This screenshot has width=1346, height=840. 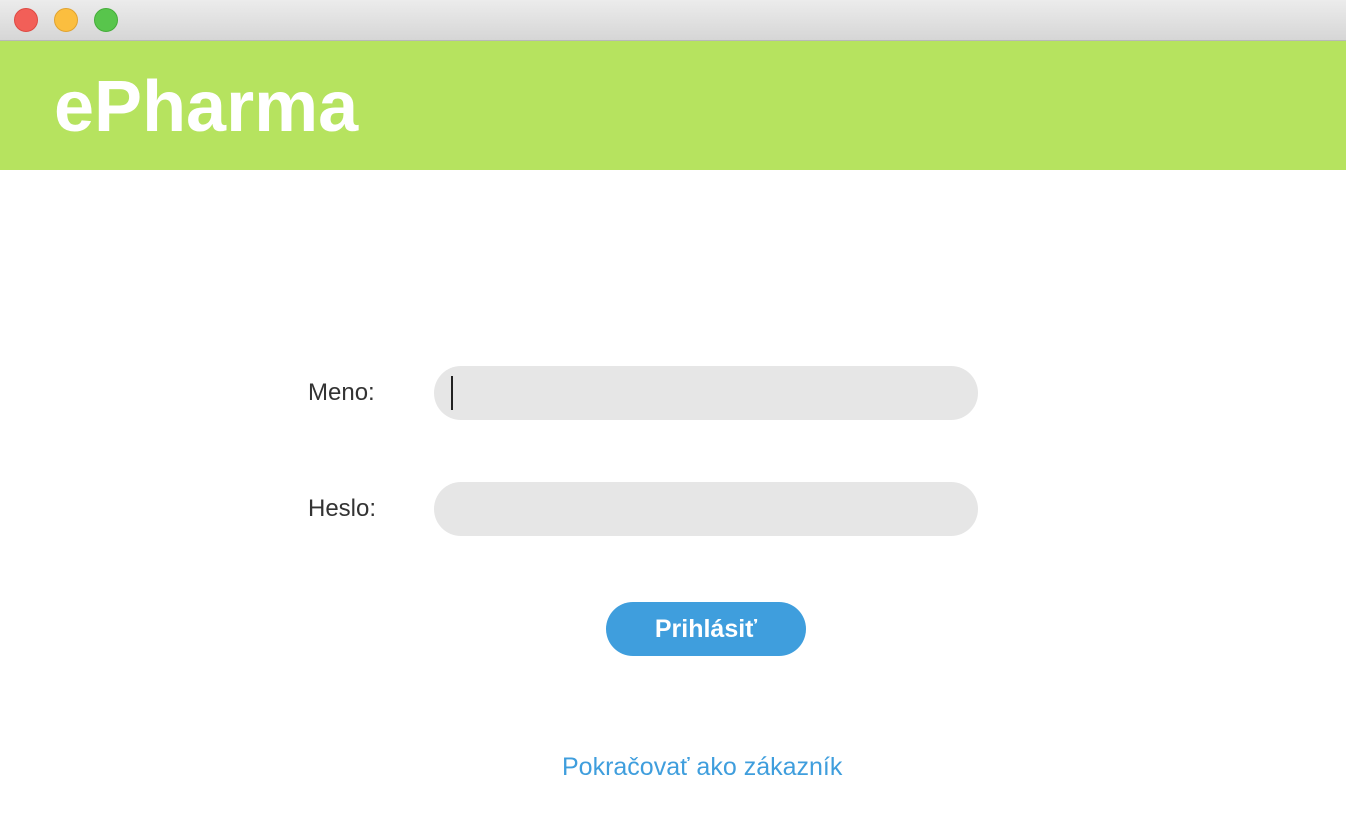 I want to click on continue-as-customer-link: Pokračovať ako zákazník, so click(x=702, y=767).